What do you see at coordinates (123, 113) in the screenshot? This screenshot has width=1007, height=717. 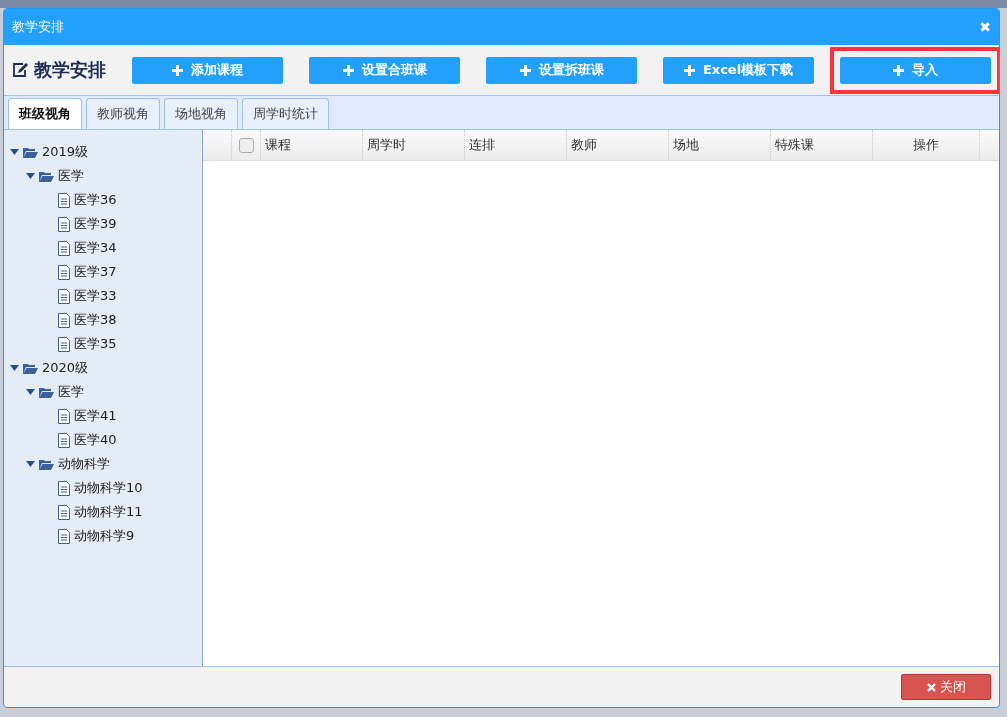 I see `tab: 教师视角` at bounding box center [123, 113].